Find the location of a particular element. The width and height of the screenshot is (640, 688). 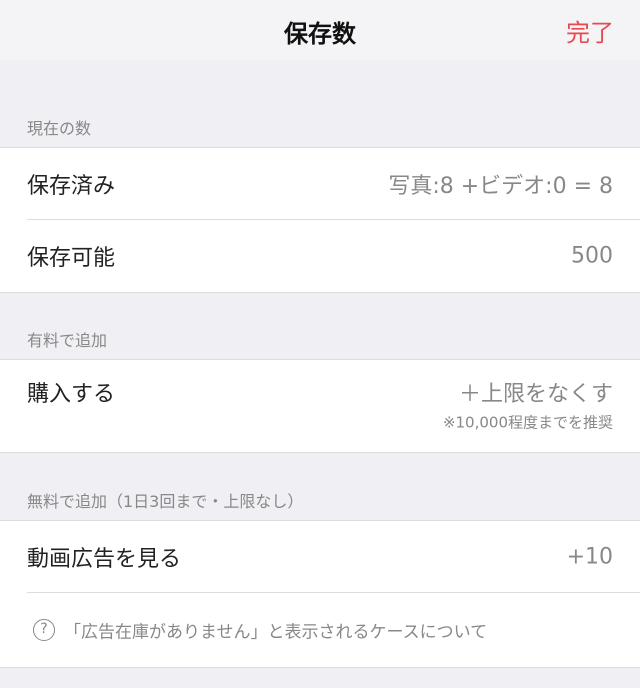

navigation-bar: 保存数 完了 is located at coordinates (320, 30).